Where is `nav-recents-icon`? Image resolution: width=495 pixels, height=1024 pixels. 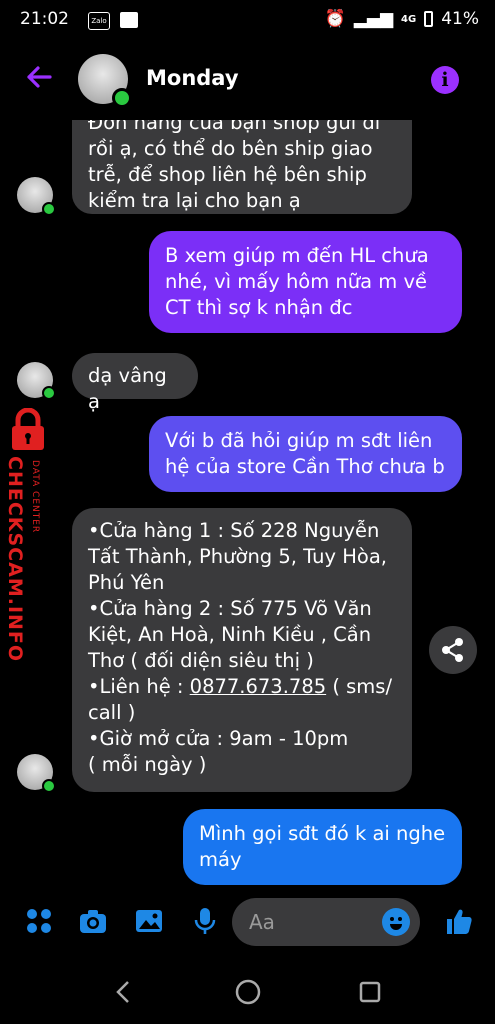
nav-recents-icon is located at coordinates (370, 992).